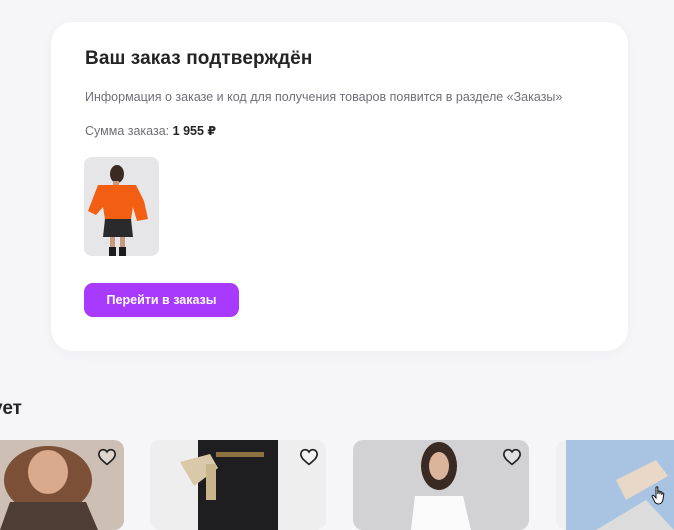 This screenshot has width=674, height=530. Describe the element at coordinates (659, 498) in the screenshot. I see `hand-cursor-icon` at that location.